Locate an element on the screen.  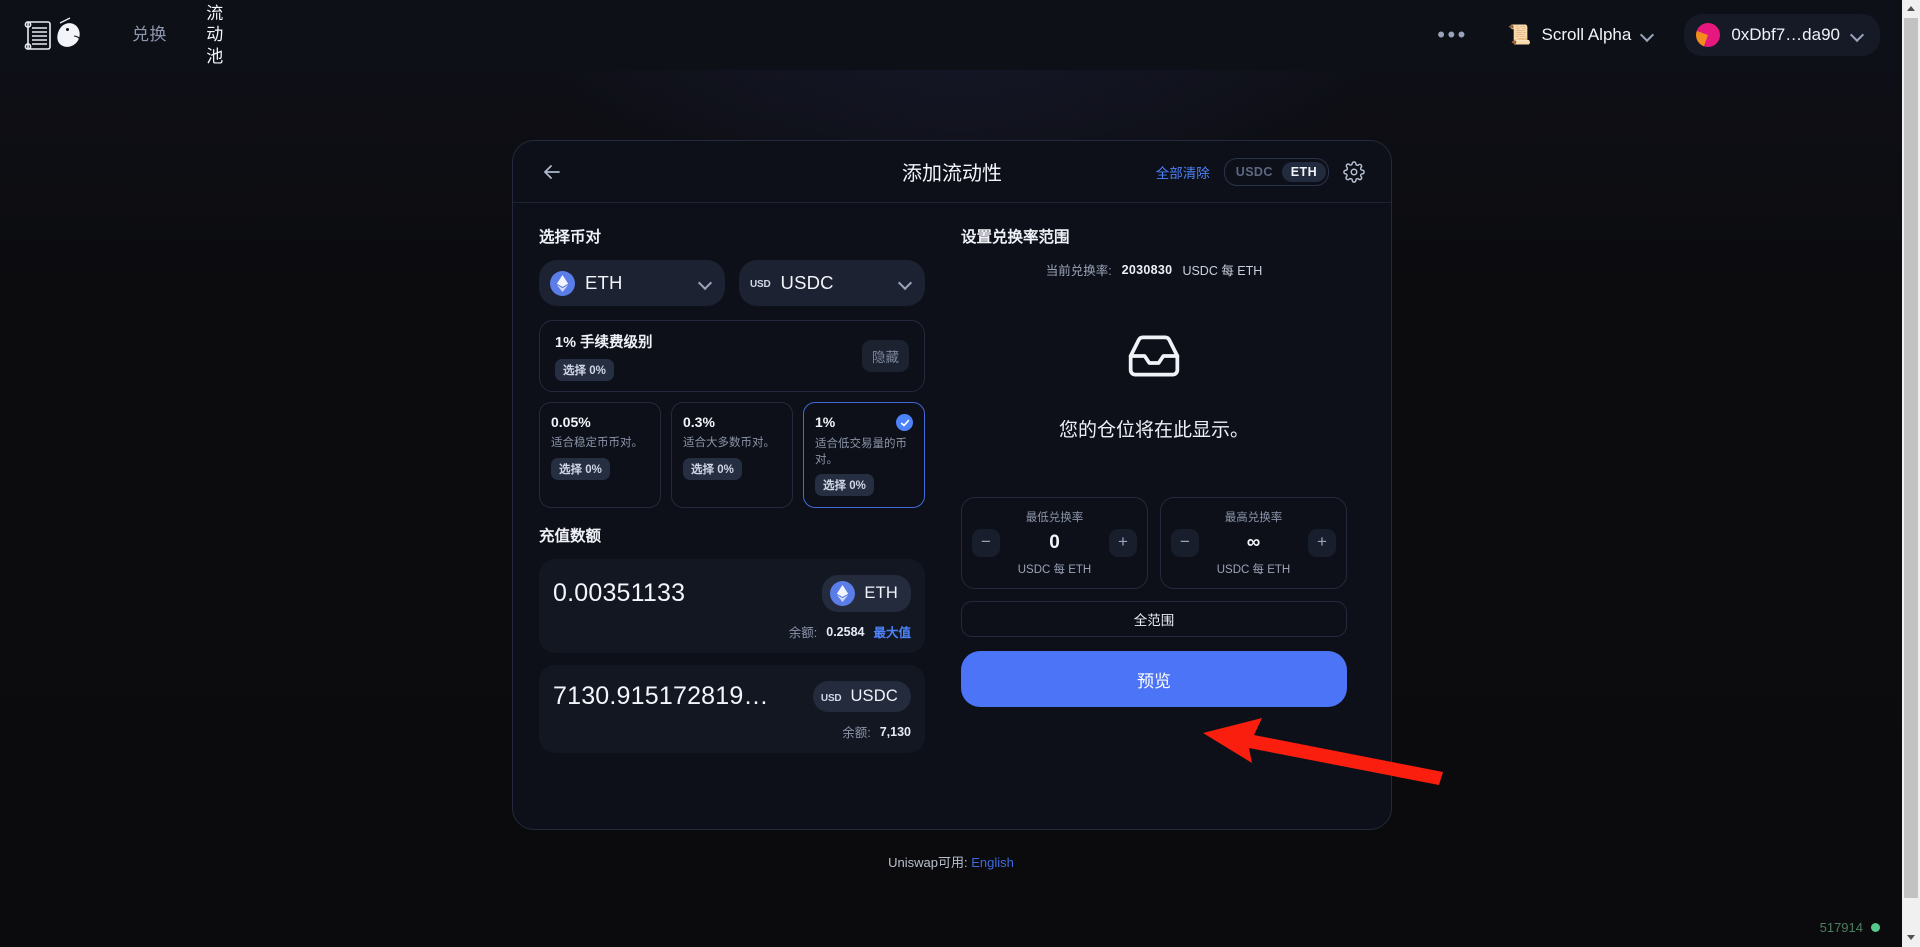
fee-tier-banner: 1% 手续费级别 选择 0% 隐藏 is located at coordinates (732, 356).